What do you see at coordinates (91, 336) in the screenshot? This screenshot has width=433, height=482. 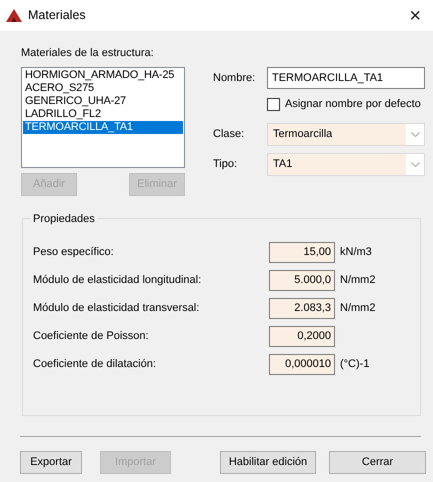 I see `property-label: Coeficiente de Poisson:` at bounding box center [91, 336].